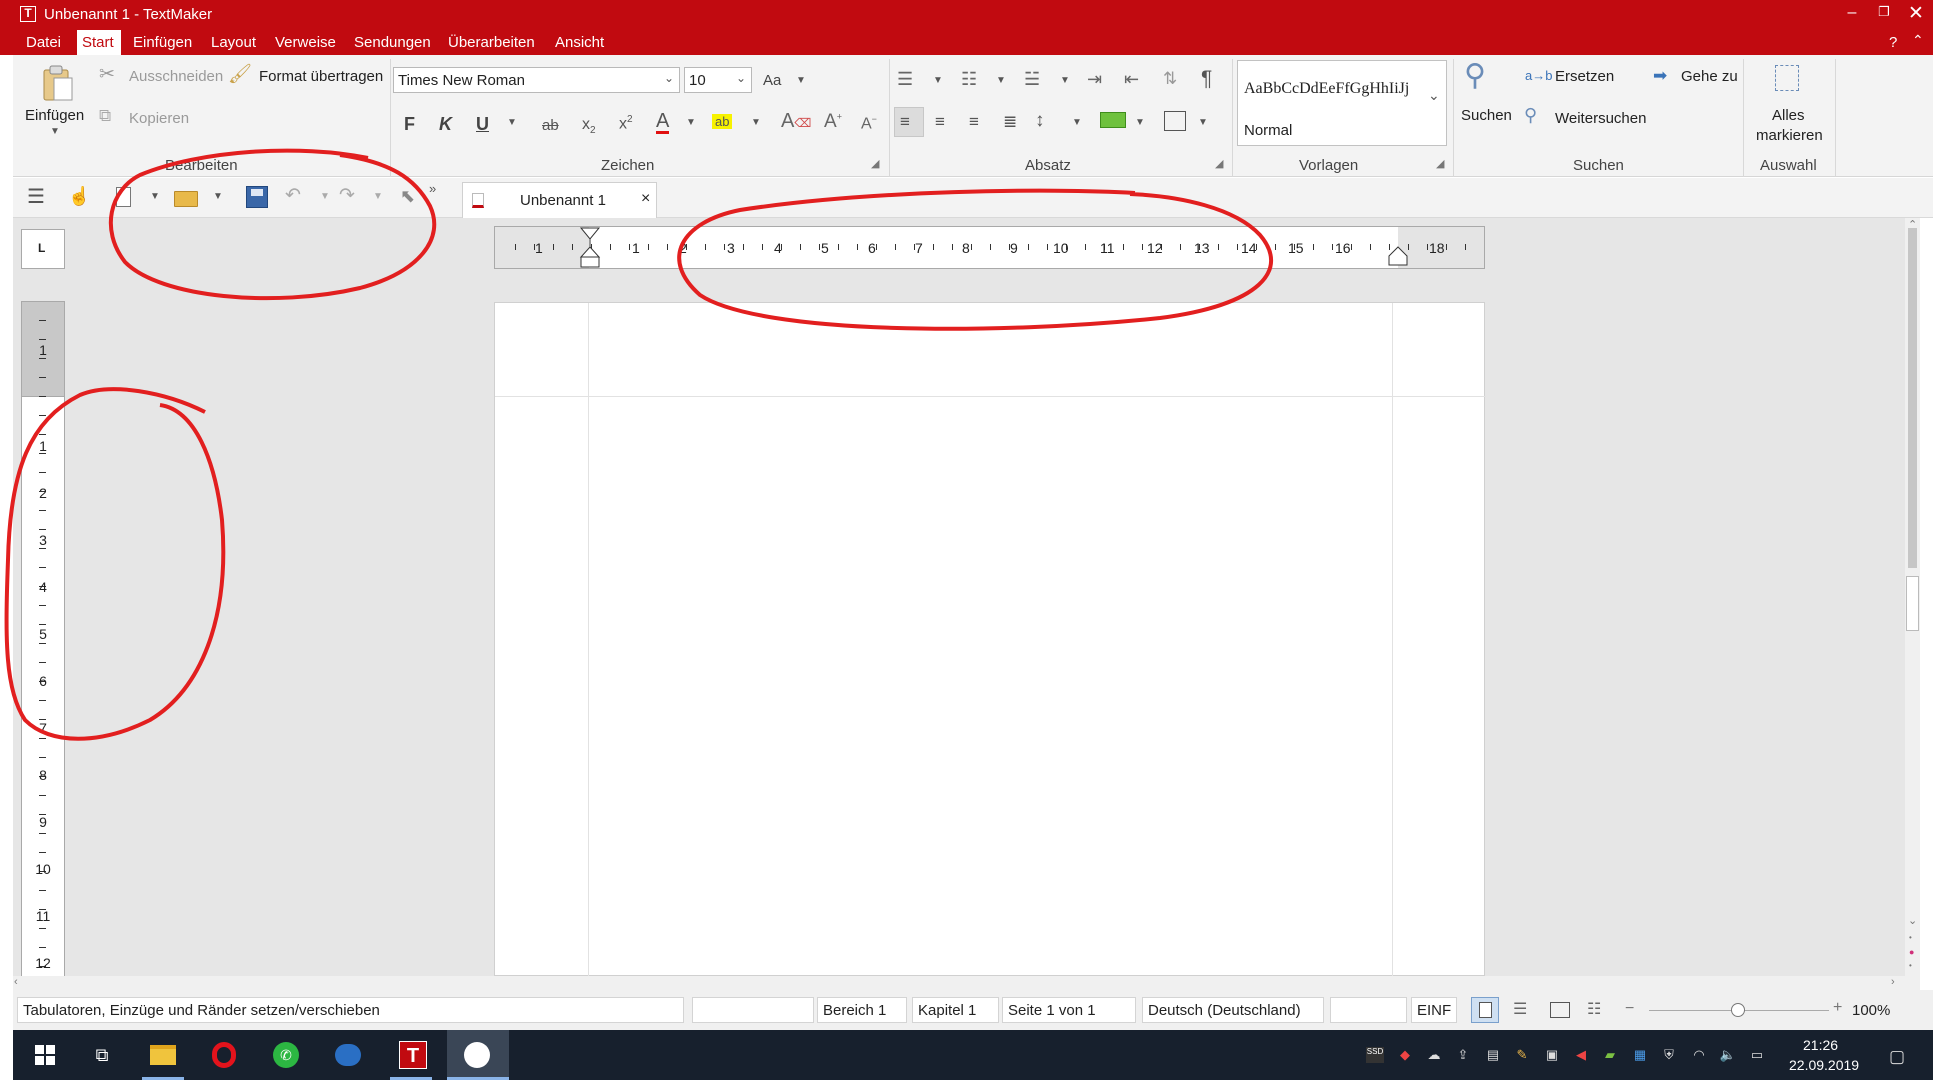 The image size is (1933, 1080). Describe the element at coordinates (1175, 121) in the screenshot. I see `borders-icon` at that location.